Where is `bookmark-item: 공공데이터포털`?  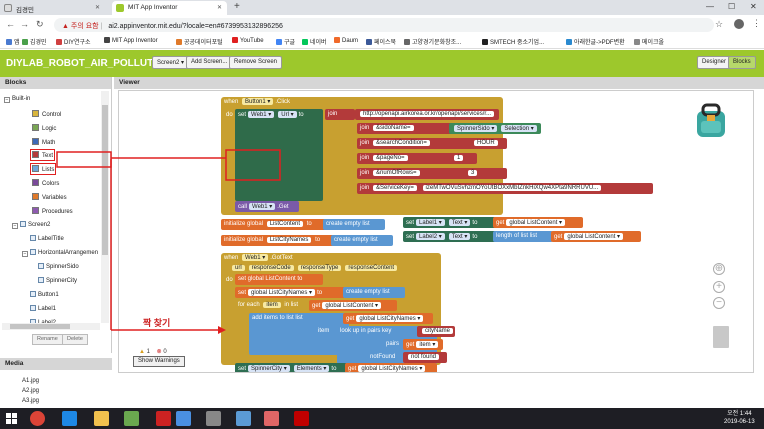
bookmark-item: 공공데이터포털 is located at coordinates (199, 41).